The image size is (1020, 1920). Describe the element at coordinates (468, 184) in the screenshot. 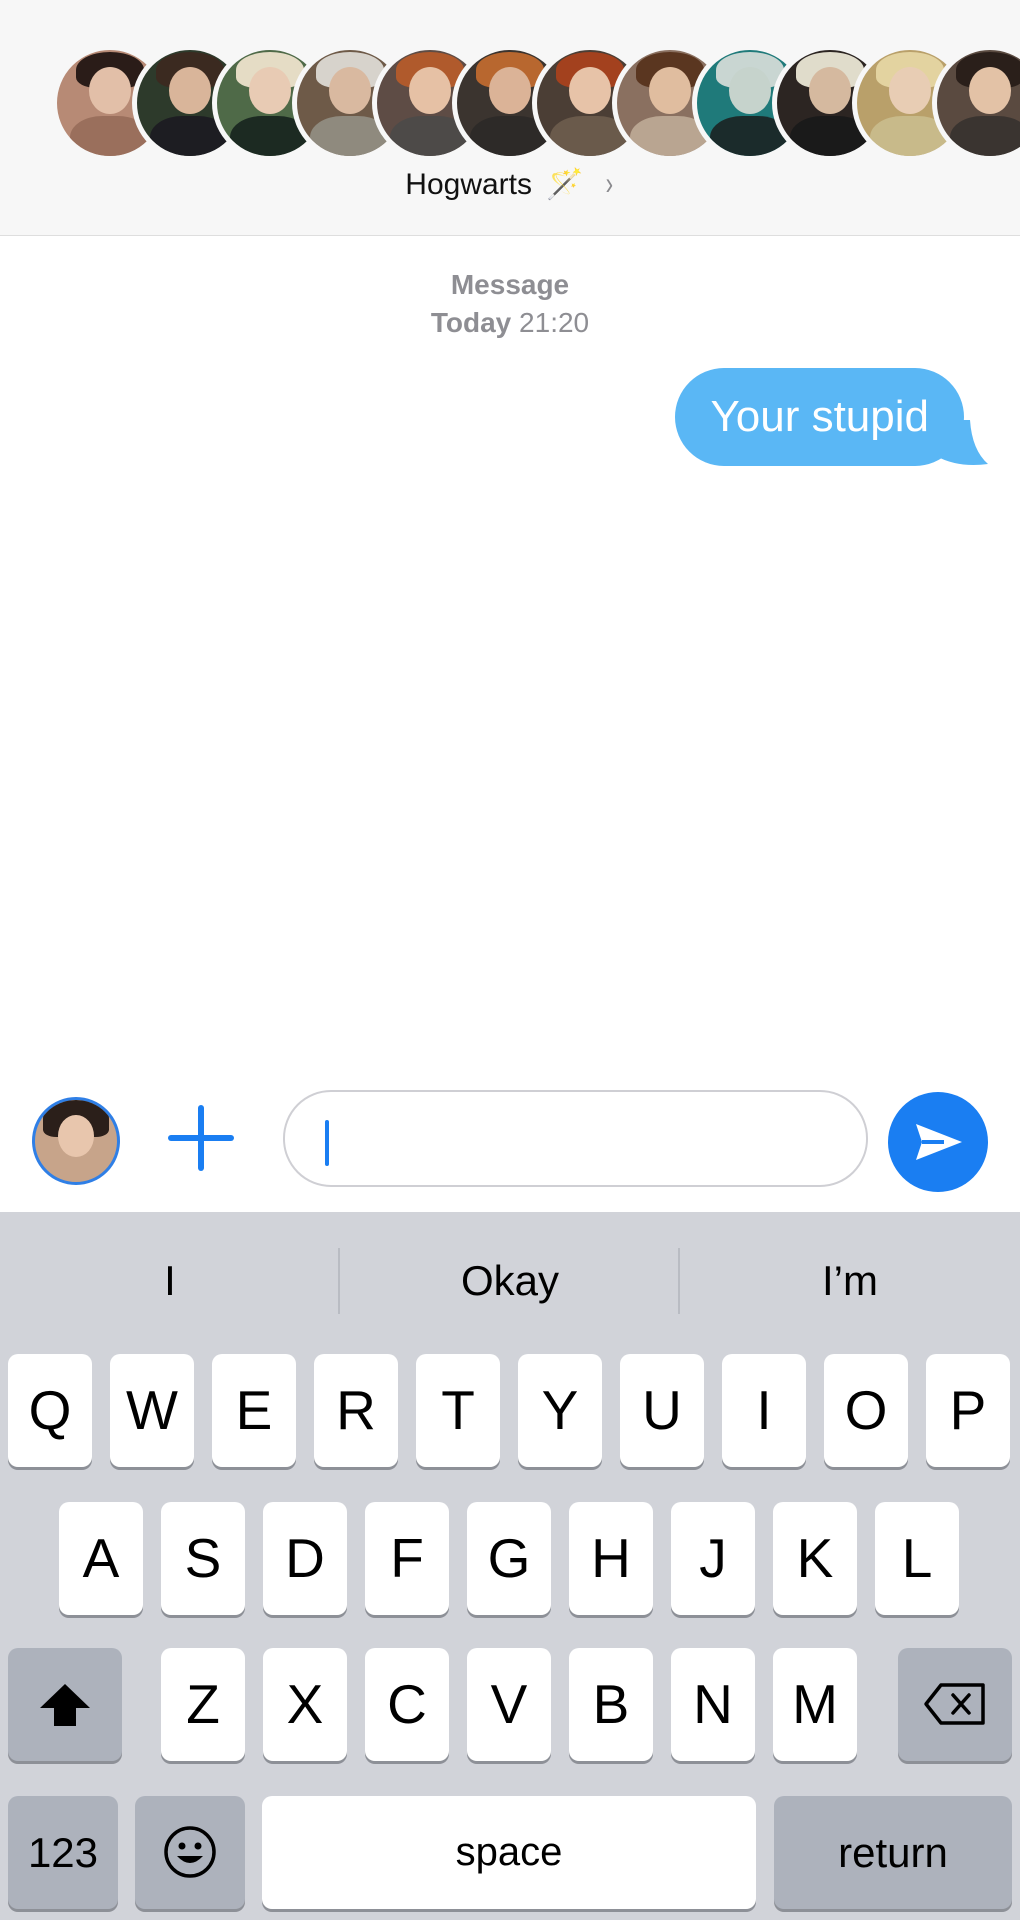

I see `group-name: Hogwarts` at that location.